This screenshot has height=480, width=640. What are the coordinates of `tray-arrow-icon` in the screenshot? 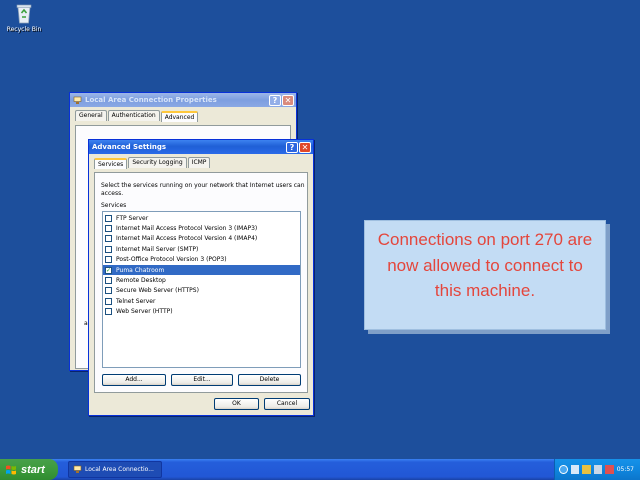 It's located at (563, 469).